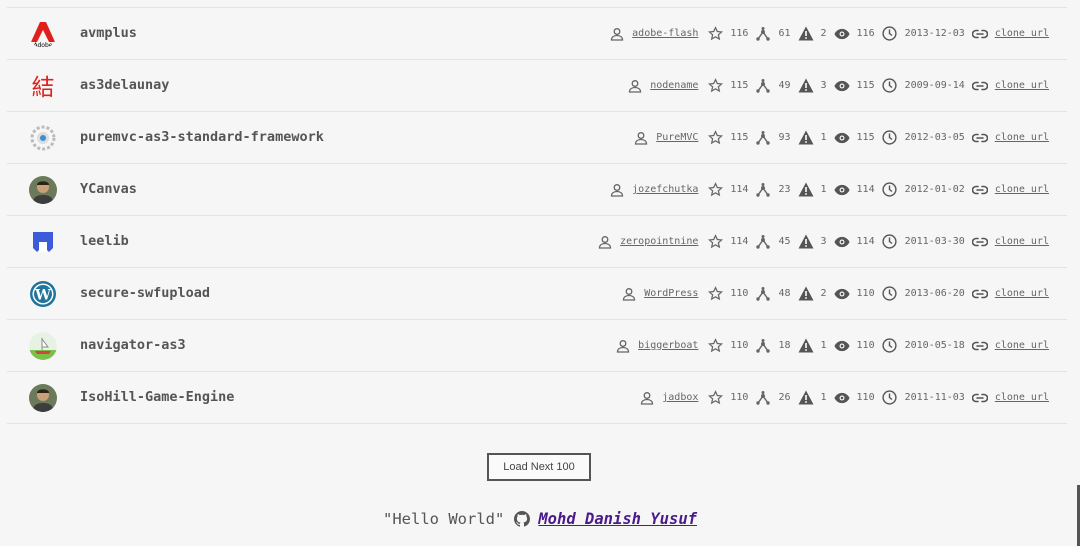 The width and height of the screenshot is (1080, 546). What do you see at coordinates (674, 85) in the screenshot?
I see `owner-link: nodename` at bounding box center [674, 85].